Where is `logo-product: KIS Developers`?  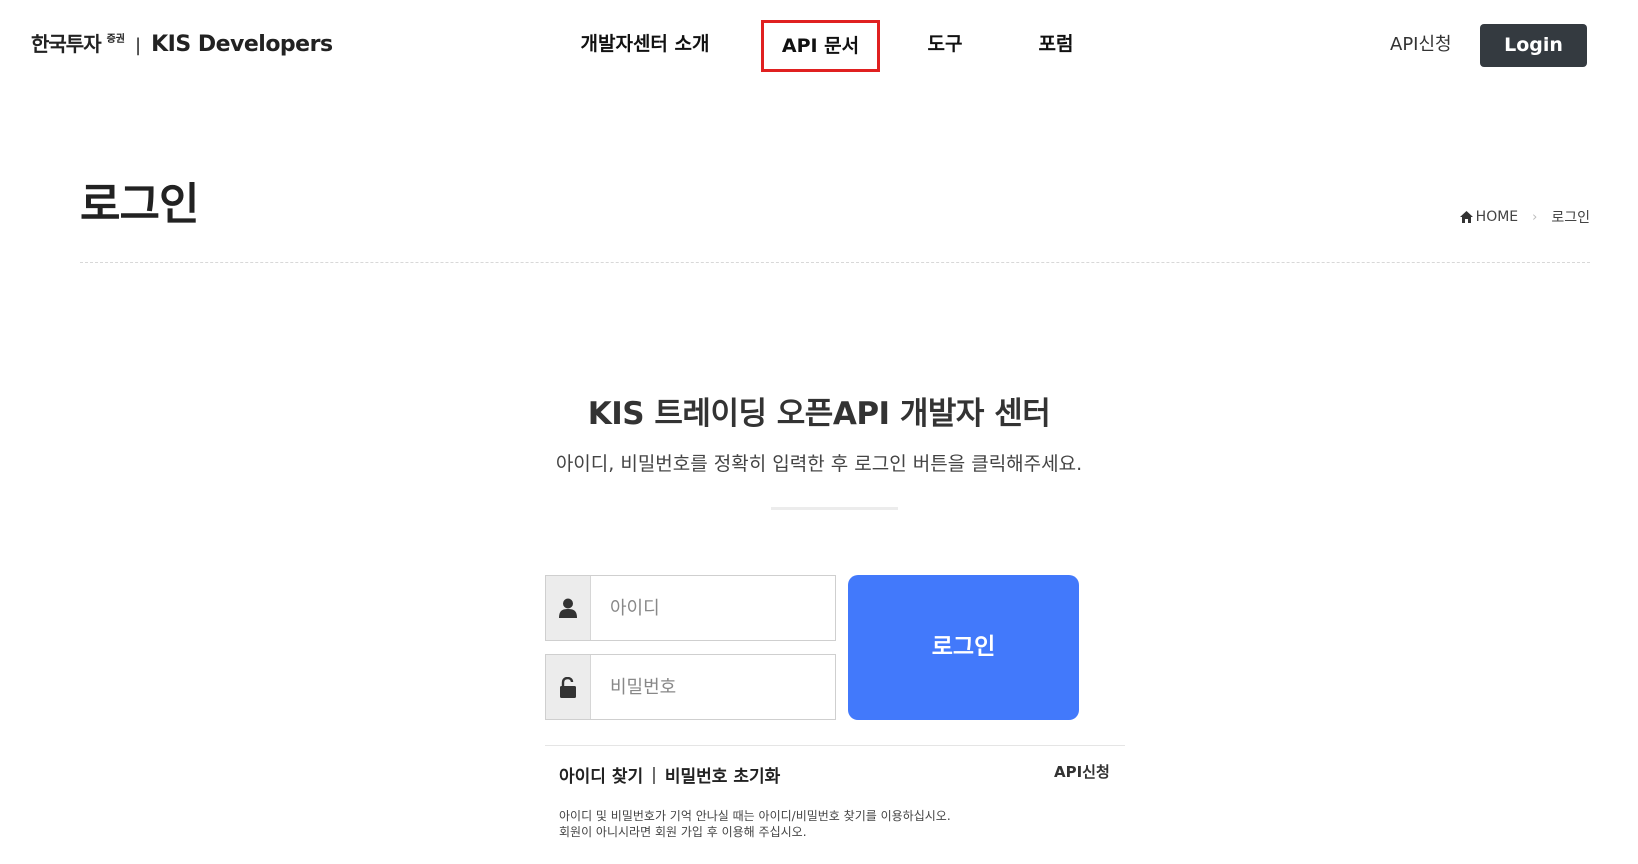 logo-product: KIS Developers is located at coordinates (242, 44).